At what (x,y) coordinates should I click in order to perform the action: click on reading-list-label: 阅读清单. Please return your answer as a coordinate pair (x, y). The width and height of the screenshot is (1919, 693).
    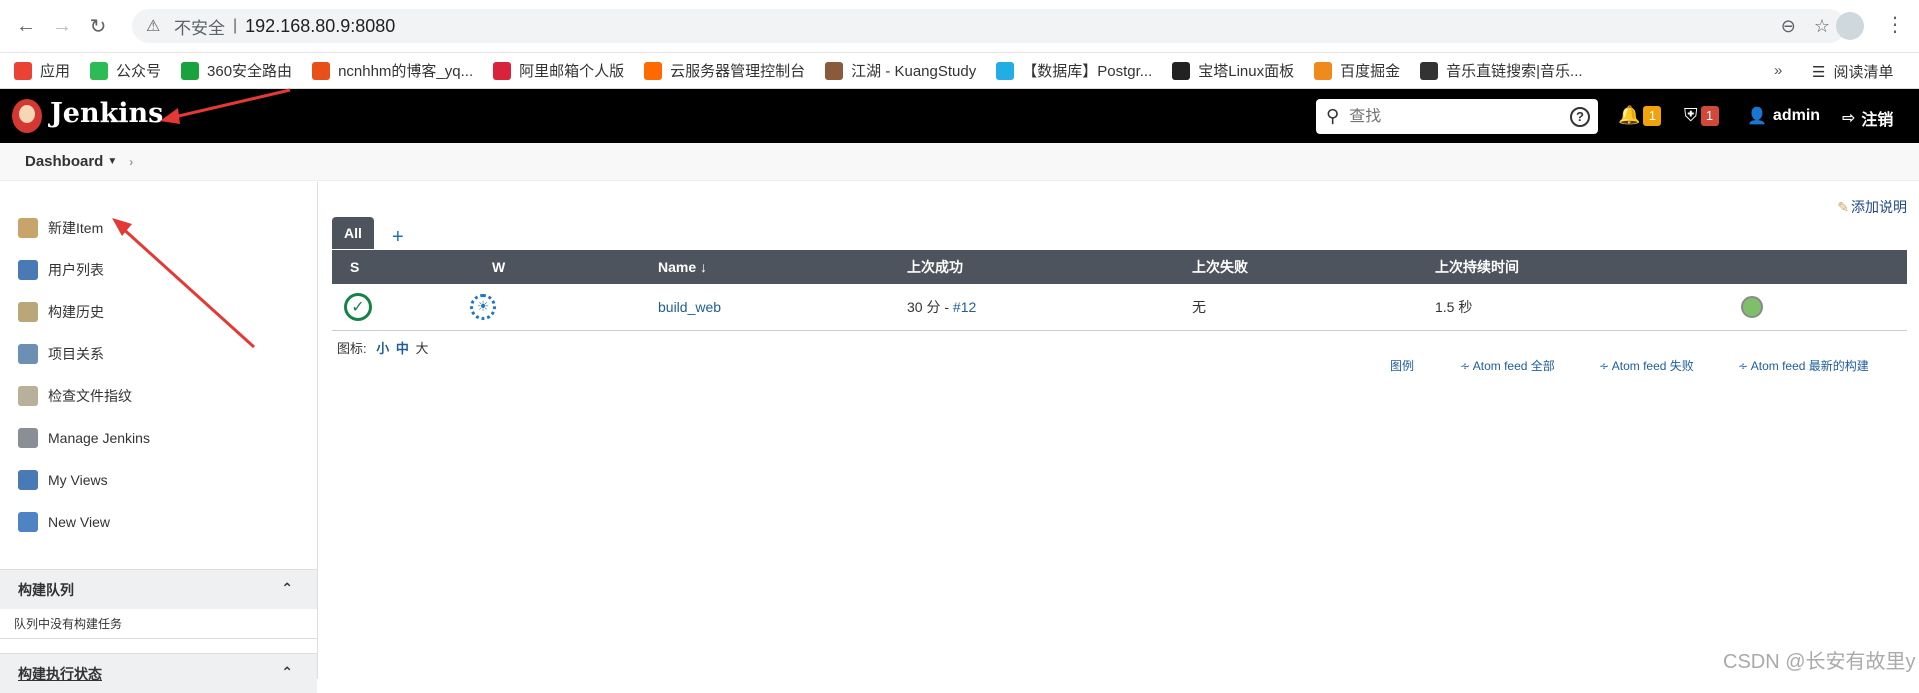
    Looking at the image, I should click on (1863, 72).